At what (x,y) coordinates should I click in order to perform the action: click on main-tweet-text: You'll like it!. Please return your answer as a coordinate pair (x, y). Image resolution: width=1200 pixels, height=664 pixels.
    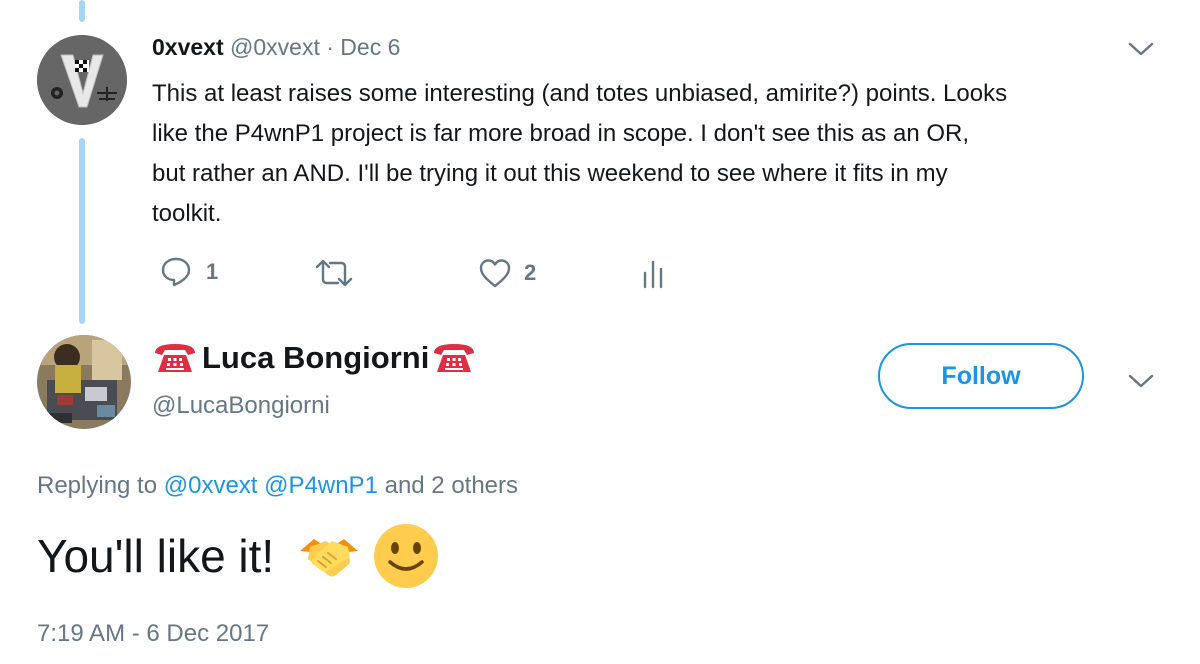
    Looking at the image, I should click on (156, 556).